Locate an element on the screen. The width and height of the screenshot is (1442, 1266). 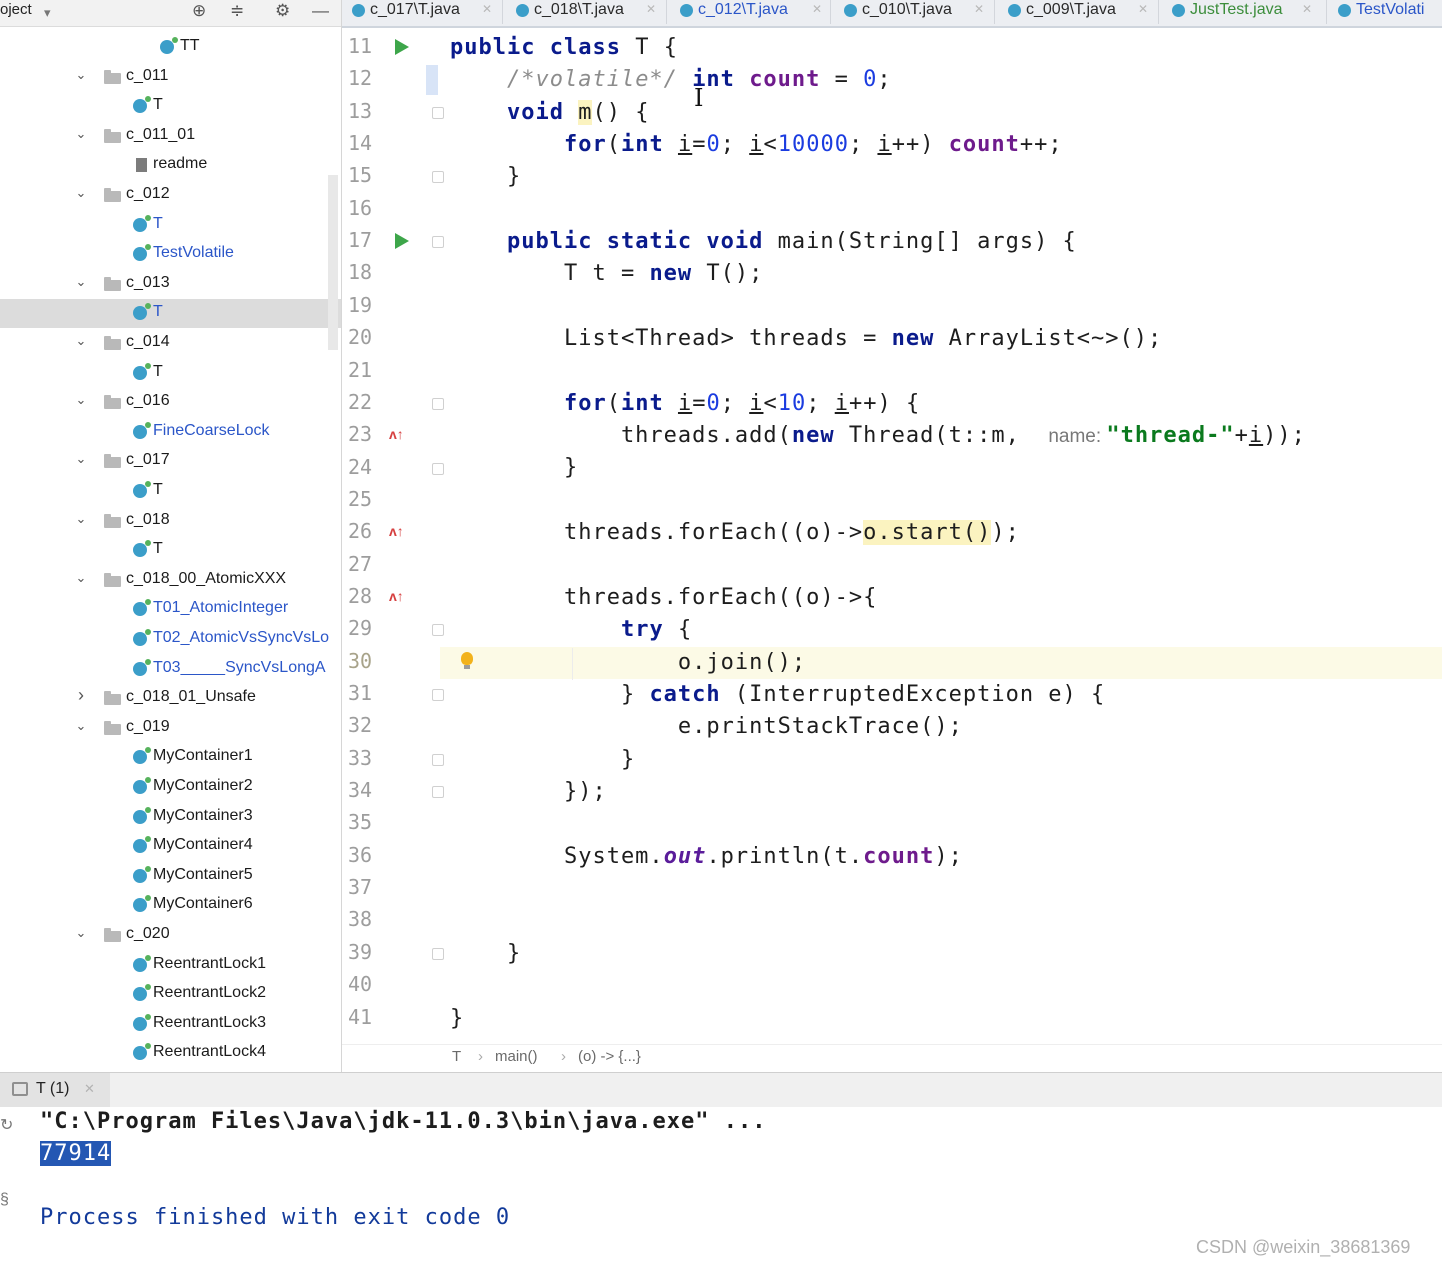
tree-file-row: ReentrantLock3 is located at coordinates (164, 1024).